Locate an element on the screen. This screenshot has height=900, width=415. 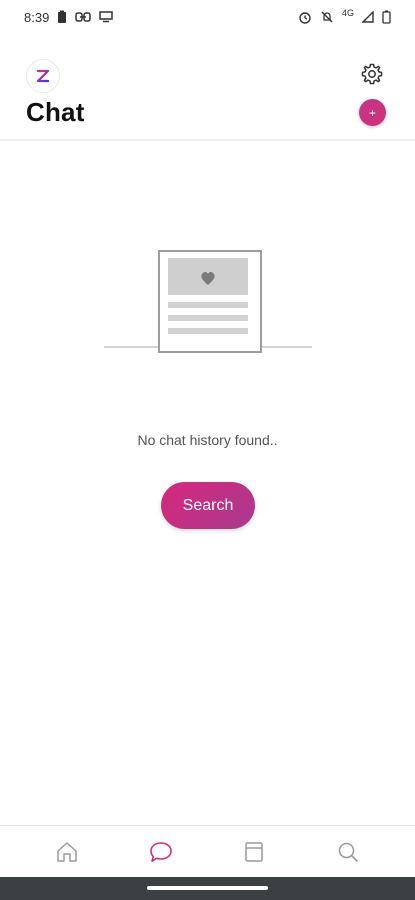
link-icon is located at coordinates (83, 17).